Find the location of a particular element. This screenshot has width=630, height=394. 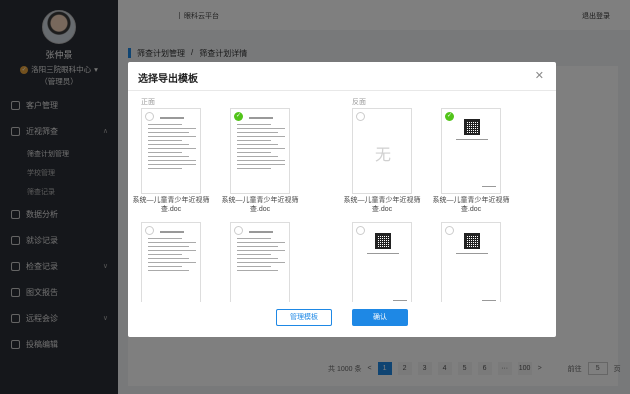

back-label: 反面 is located at coordinates (359, 102).